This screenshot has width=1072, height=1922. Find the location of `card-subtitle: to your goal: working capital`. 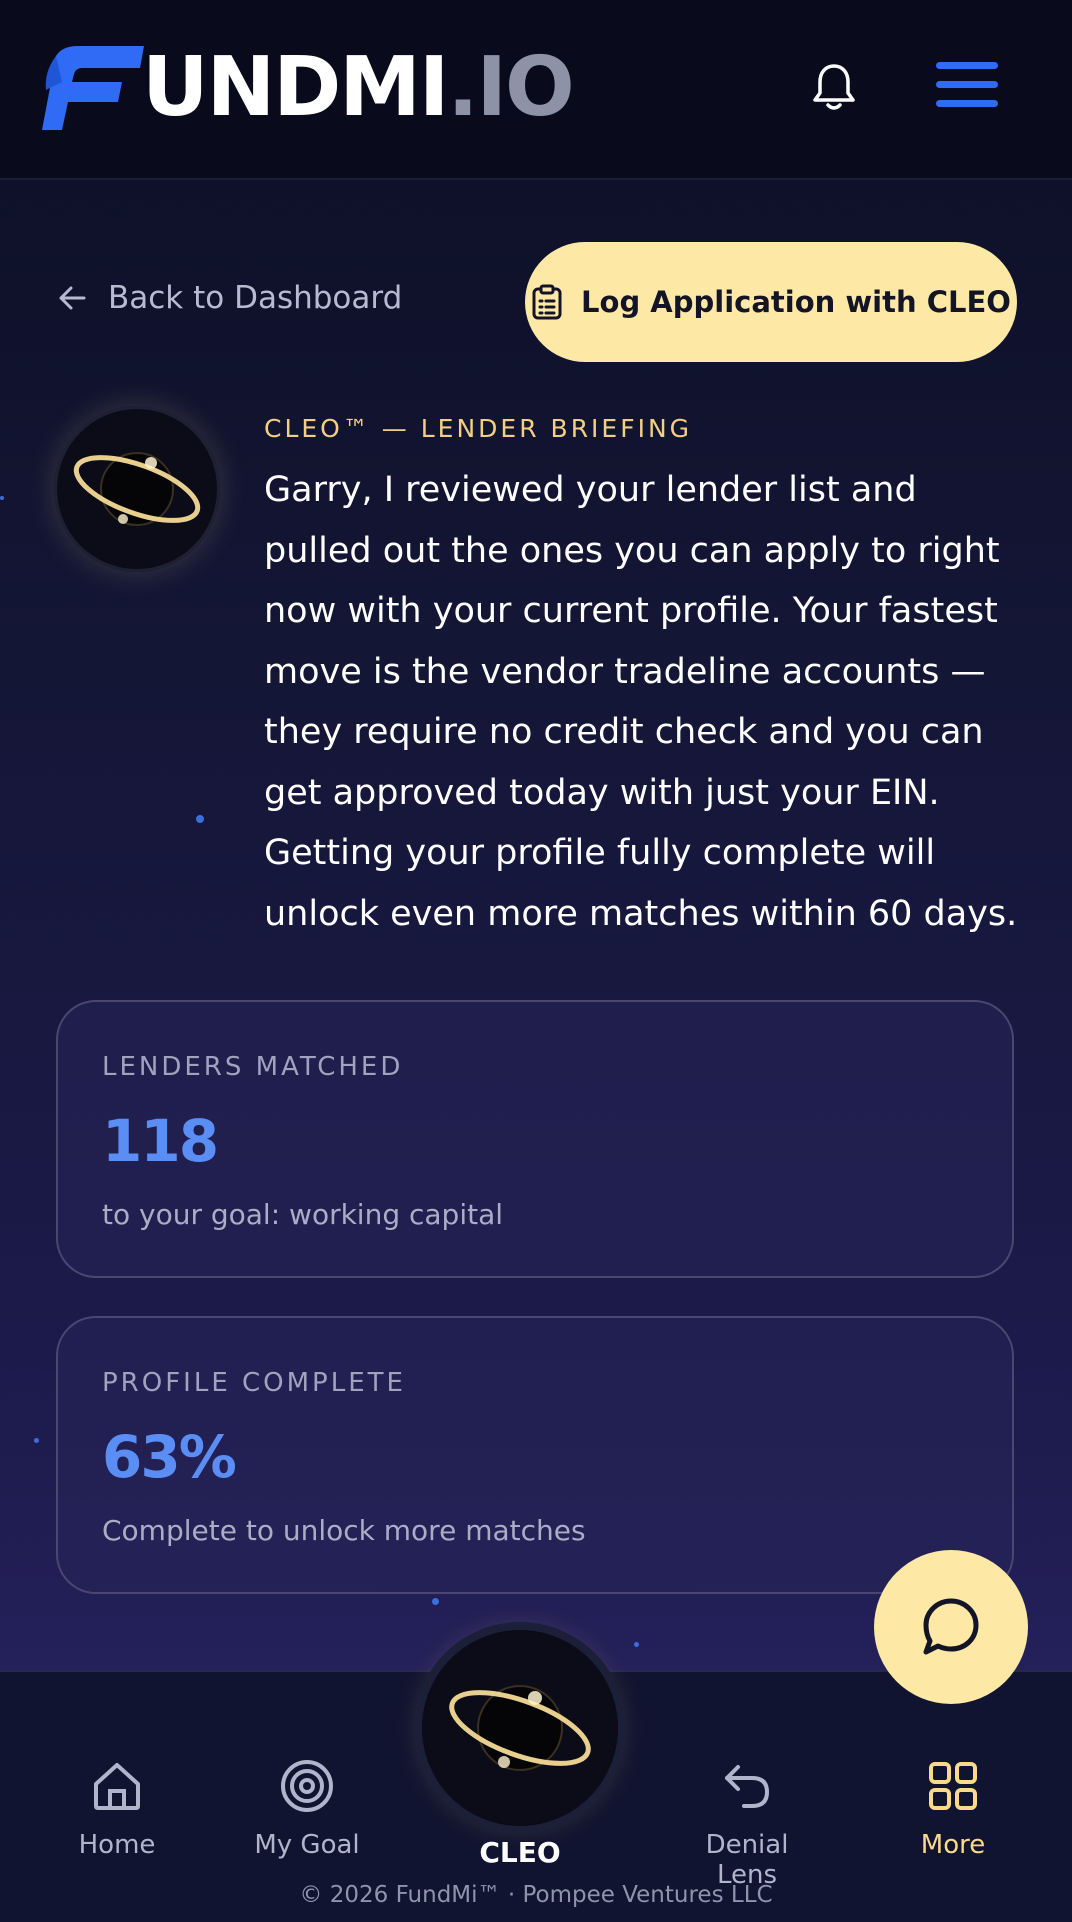

card-subtitle: to your goal: working capital is located at coordinates (303, 1214).